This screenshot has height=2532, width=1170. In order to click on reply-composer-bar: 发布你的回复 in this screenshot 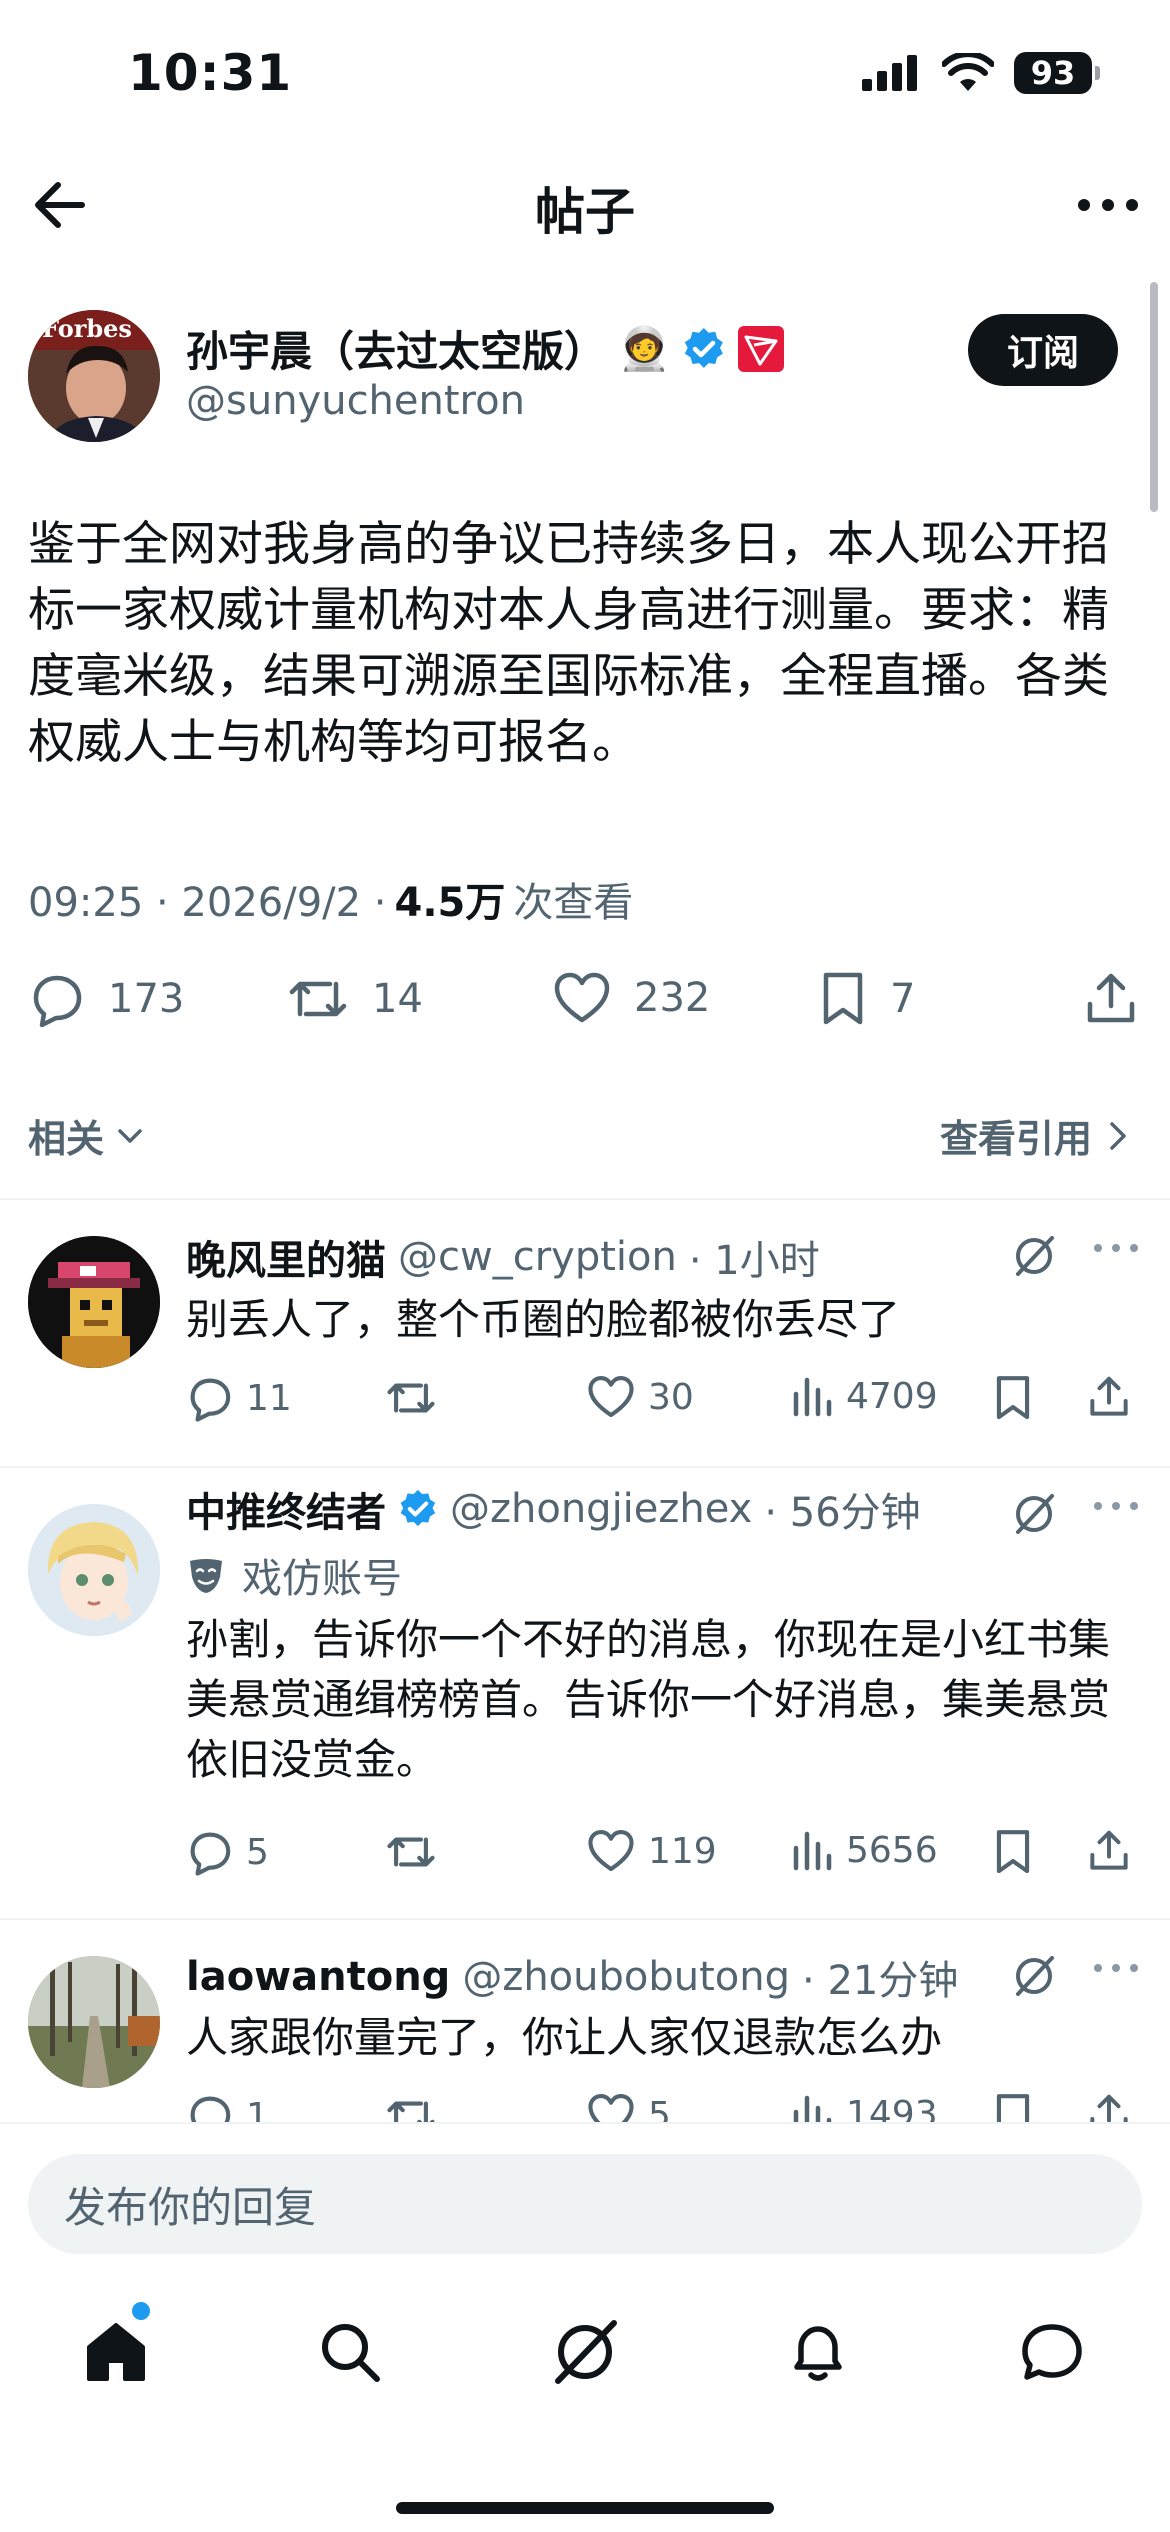, I will do `click(585, 2197)`.